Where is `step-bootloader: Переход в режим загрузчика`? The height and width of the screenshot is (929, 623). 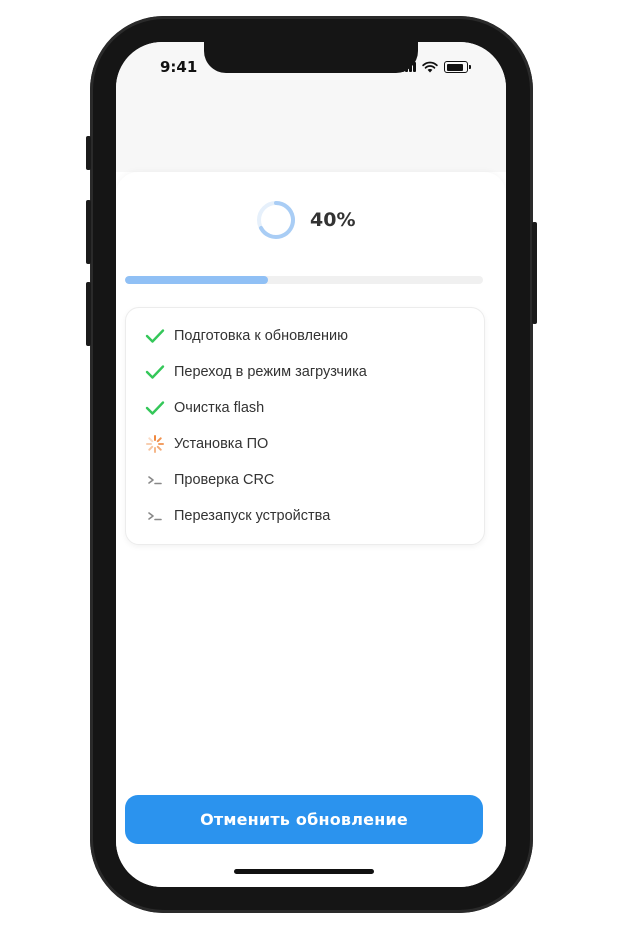
step-bootloader: Переход в режим загрузчика is located at coordinates (255, 372).